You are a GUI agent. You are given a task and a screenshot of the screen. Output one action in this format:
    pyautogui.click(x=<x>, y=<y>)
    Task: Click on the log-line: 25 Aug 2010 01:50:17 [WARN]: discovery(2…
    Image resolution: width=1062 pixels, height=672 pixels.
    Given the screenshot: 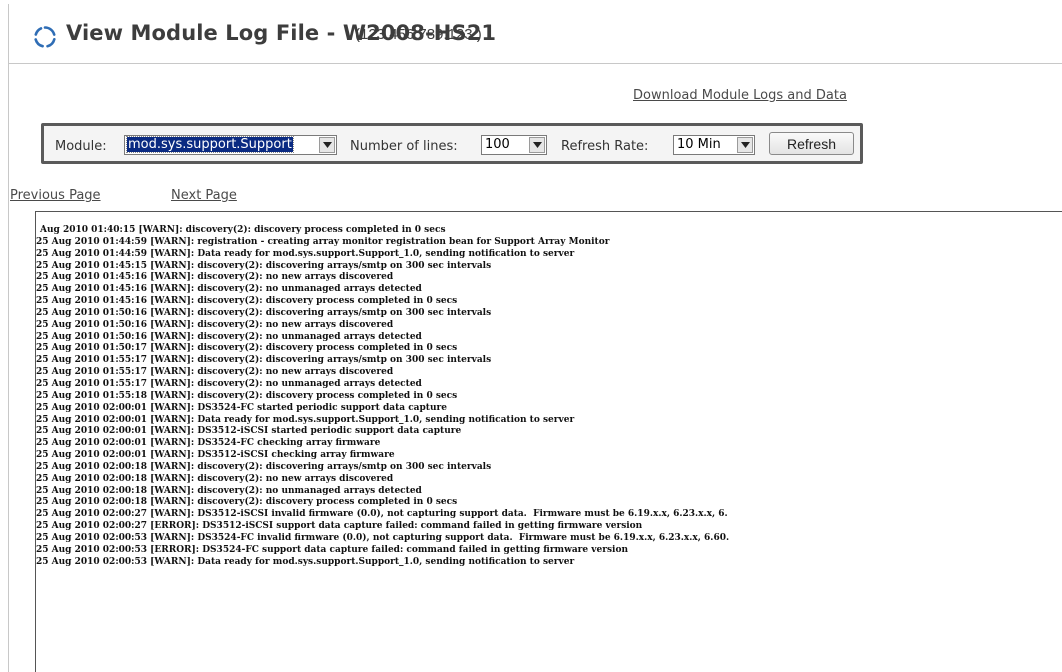 What is the action you would take?
    pyautogui.click(x=247, y=348)
    